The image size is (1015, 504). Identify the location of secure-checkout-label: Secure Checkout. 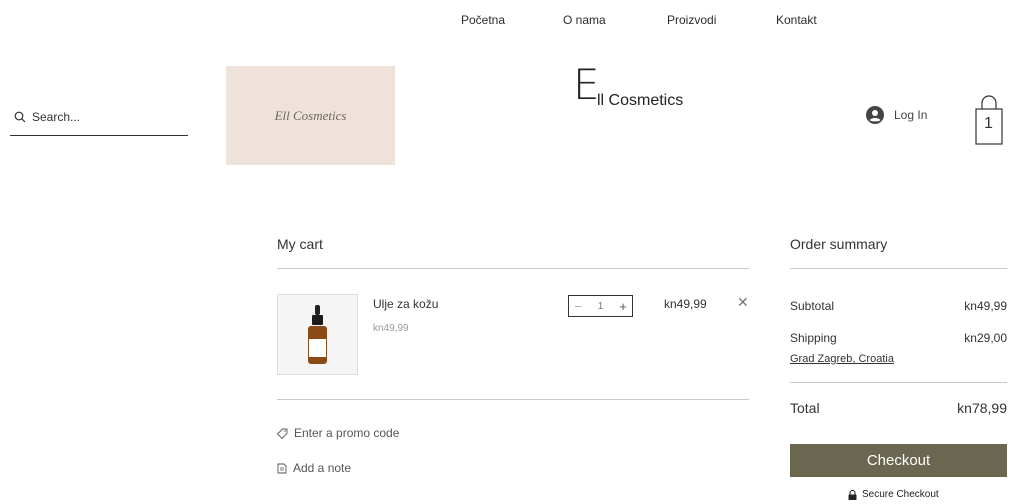
(900, 494).